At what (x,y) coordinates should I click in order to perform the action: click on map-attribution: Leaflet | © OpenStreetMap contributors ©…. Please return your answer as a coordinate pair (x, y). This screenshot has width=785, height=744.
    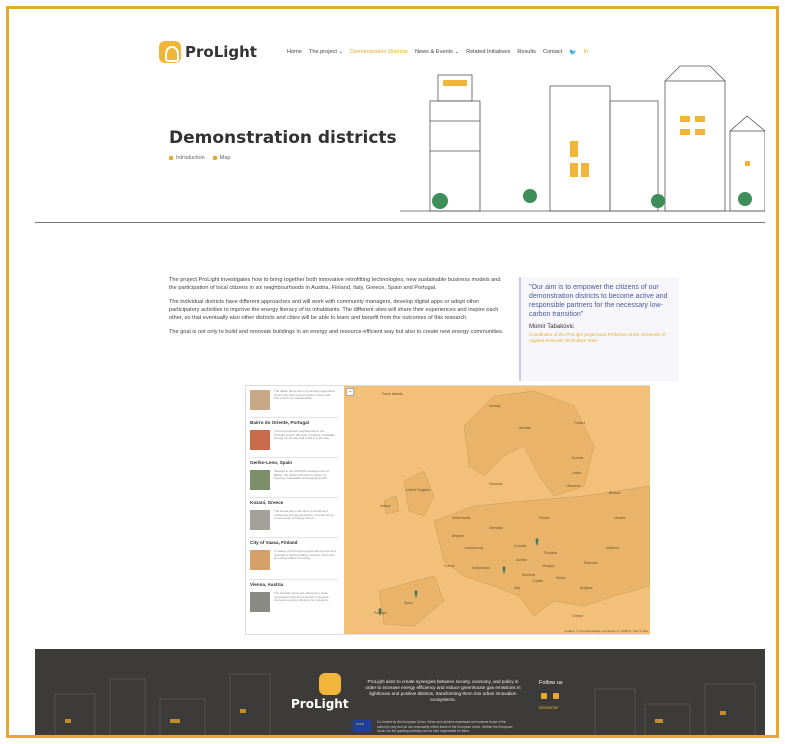
    Looking at the image, I should click on (606, 631).